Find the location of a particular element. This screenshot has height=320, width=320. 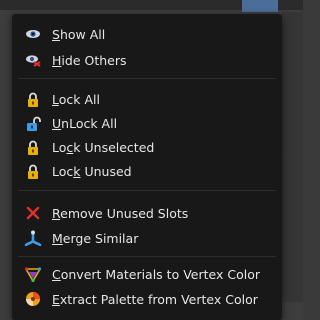

menu-item-show-all: Show All is located at coordinates (147, 34).